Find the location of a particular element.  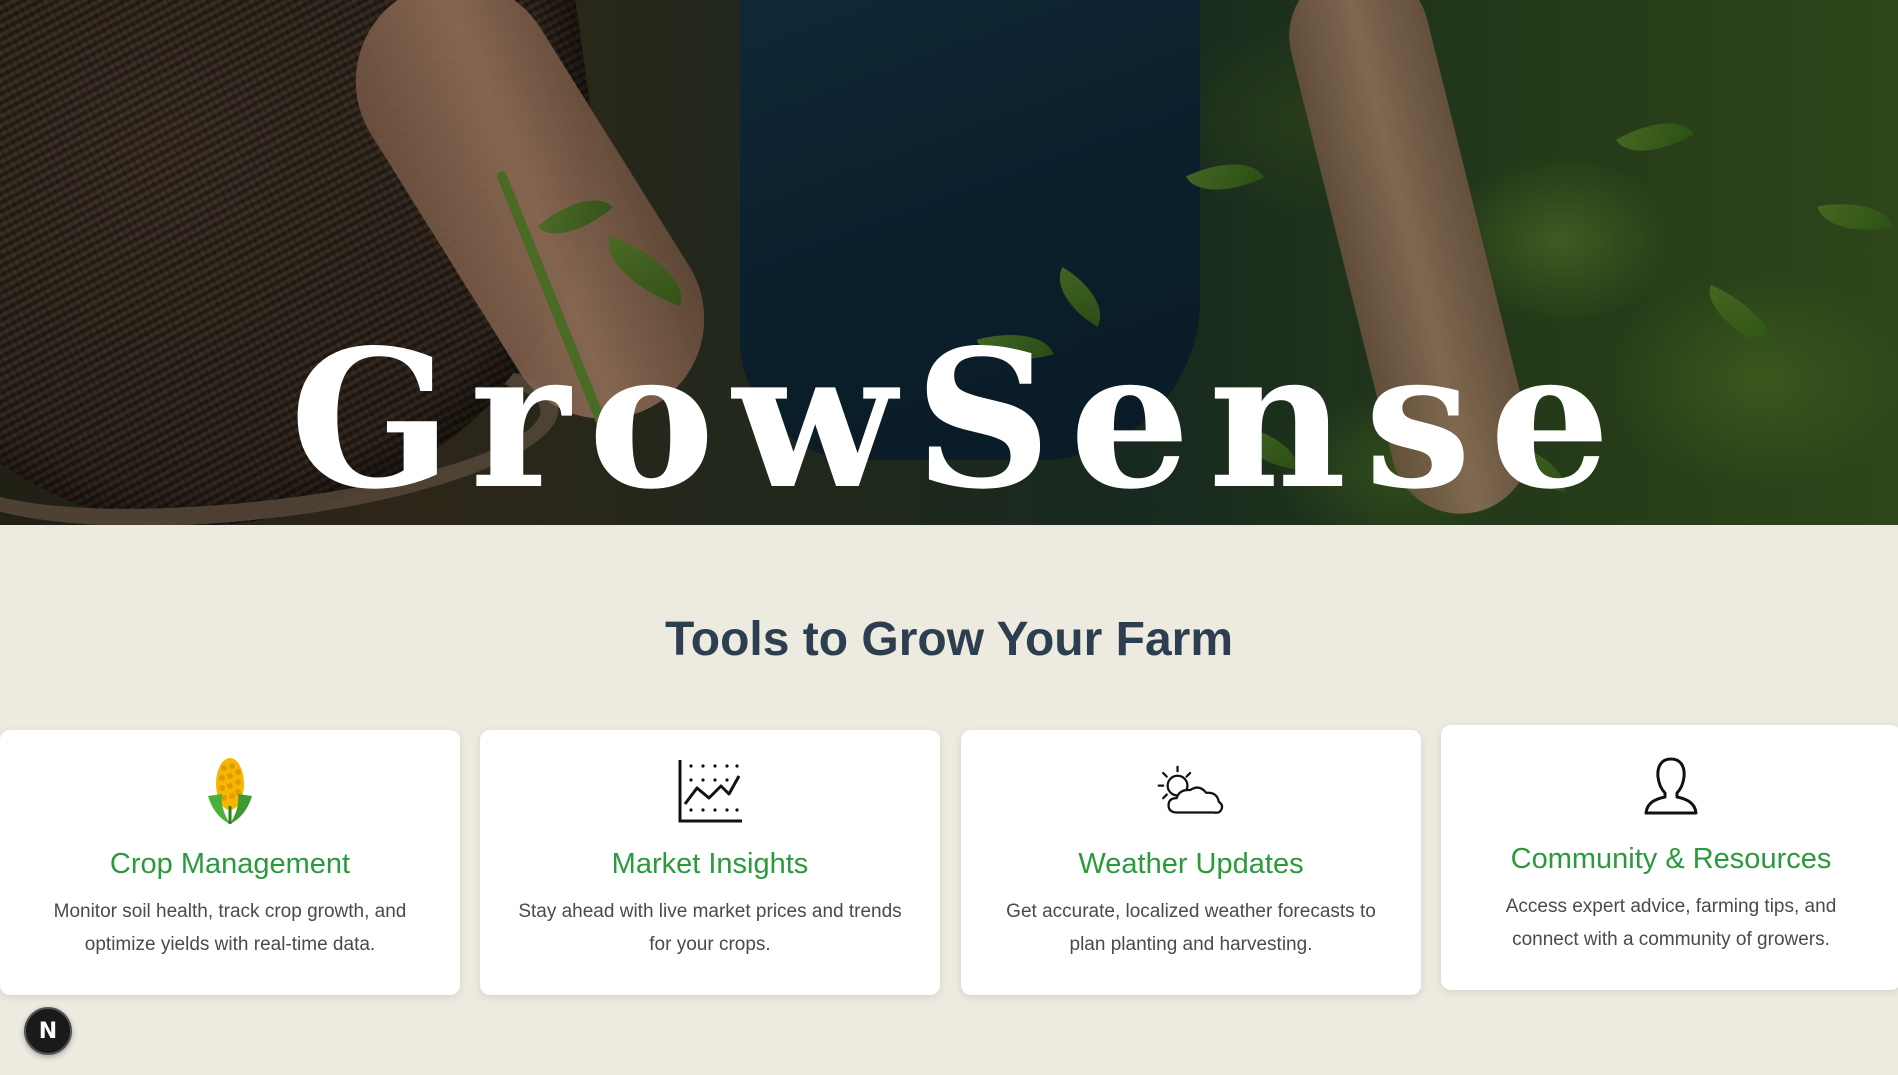

card-title: Community & Resources is located at coordinates (1671, 859).